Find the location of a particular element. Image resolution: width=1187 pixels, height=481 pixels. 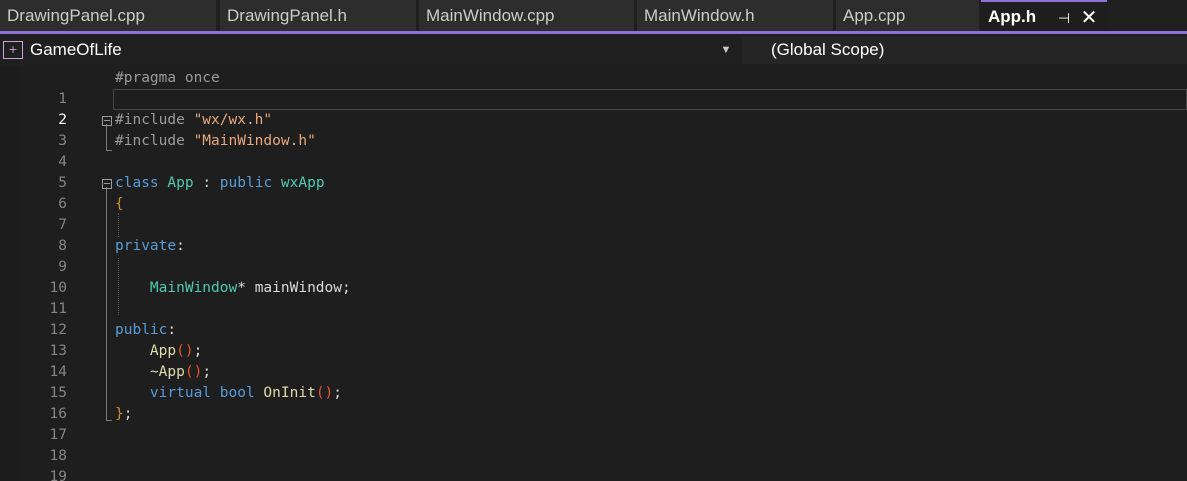

code-line: 10 is located at coordinates (593, 276).